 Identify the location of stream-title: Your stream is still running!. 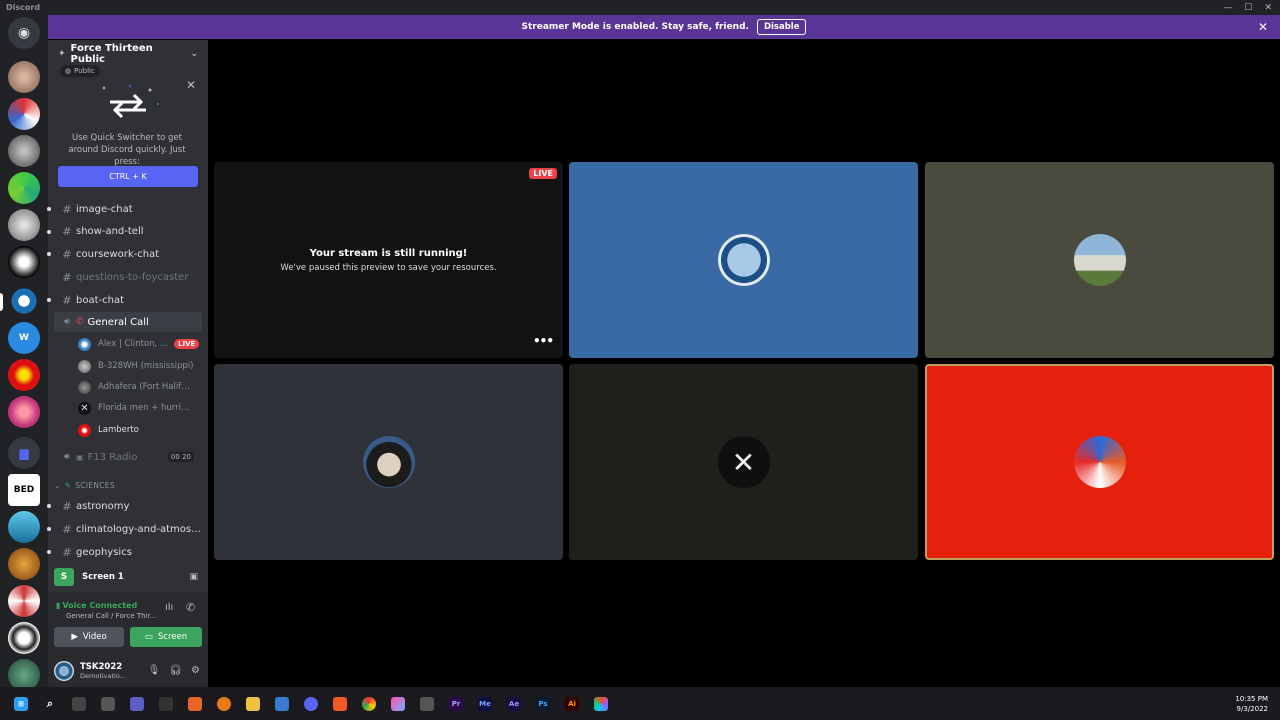
(388, 253).